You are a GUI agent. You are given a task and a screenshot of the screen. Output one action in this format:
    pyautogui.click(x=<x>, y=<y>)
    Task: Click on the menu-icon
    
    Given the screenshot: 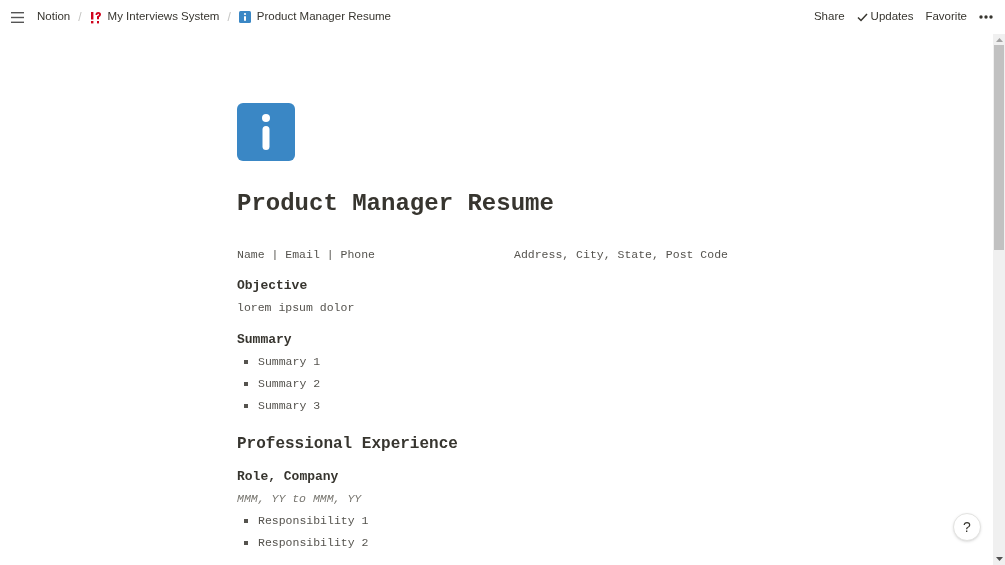 What is the action you would take?
    pyautogui.click(x=17, y=17)
    